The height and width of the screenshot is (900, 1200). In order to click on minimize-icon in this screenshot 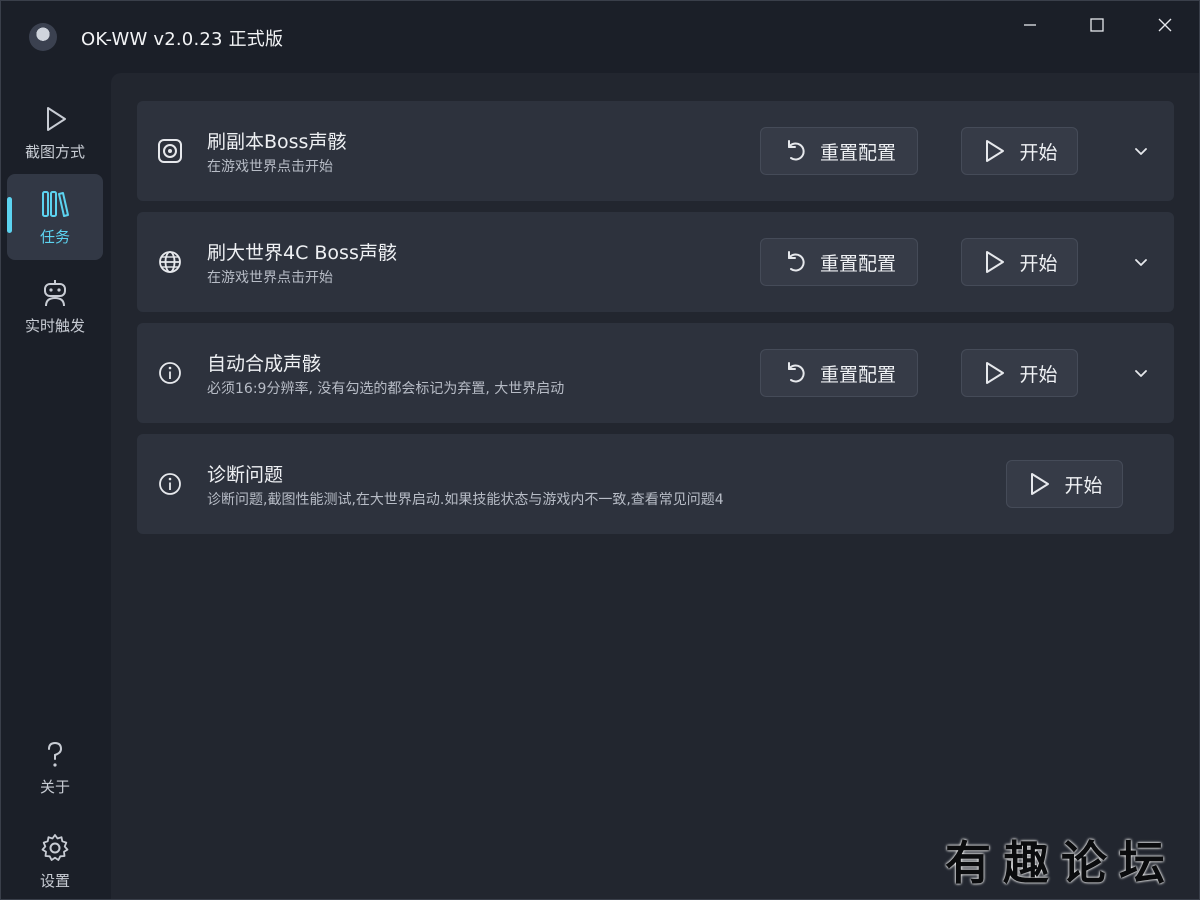, I will do `click(1030, 25)`.